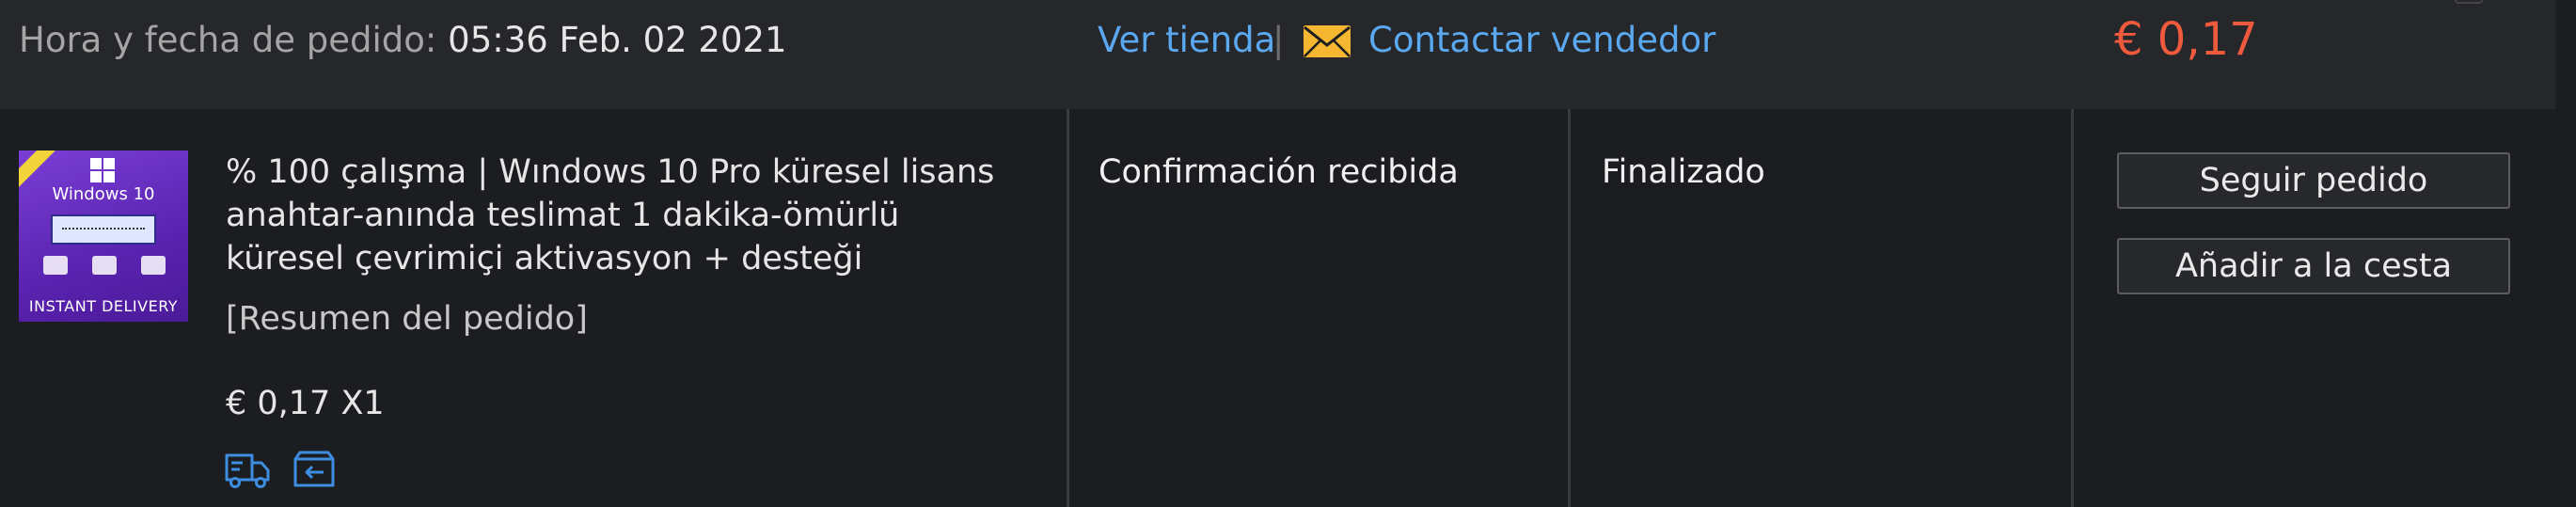 Image resolution: width=2576 pixels, height=507 pixels. Describe the element at coordinates (103, 194) in the screenshot. I see `thumbnail-title: Windows 10` at that location.